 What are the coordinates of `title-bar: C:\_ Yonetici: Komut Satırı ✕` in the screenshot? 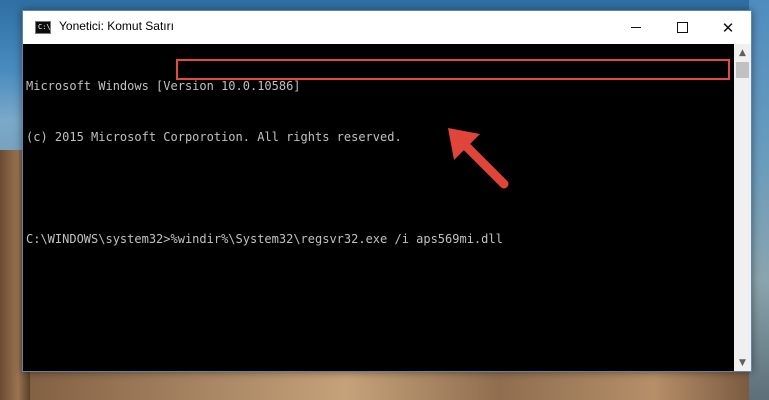 It's located at (387, 27).